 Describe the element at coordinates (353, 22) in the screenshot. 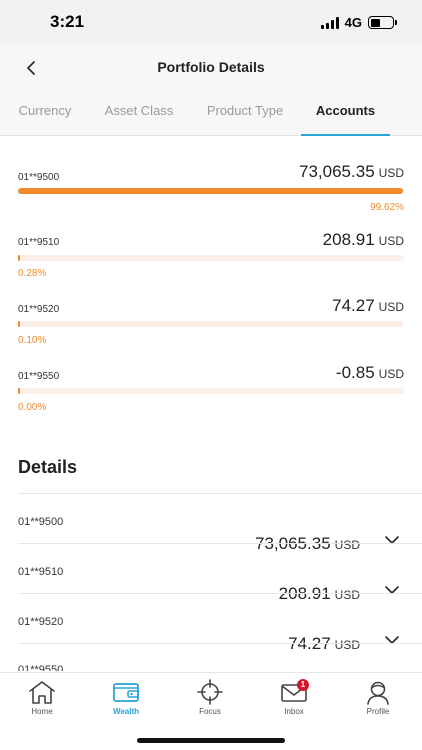

I see `network-type: 4G` at that location.